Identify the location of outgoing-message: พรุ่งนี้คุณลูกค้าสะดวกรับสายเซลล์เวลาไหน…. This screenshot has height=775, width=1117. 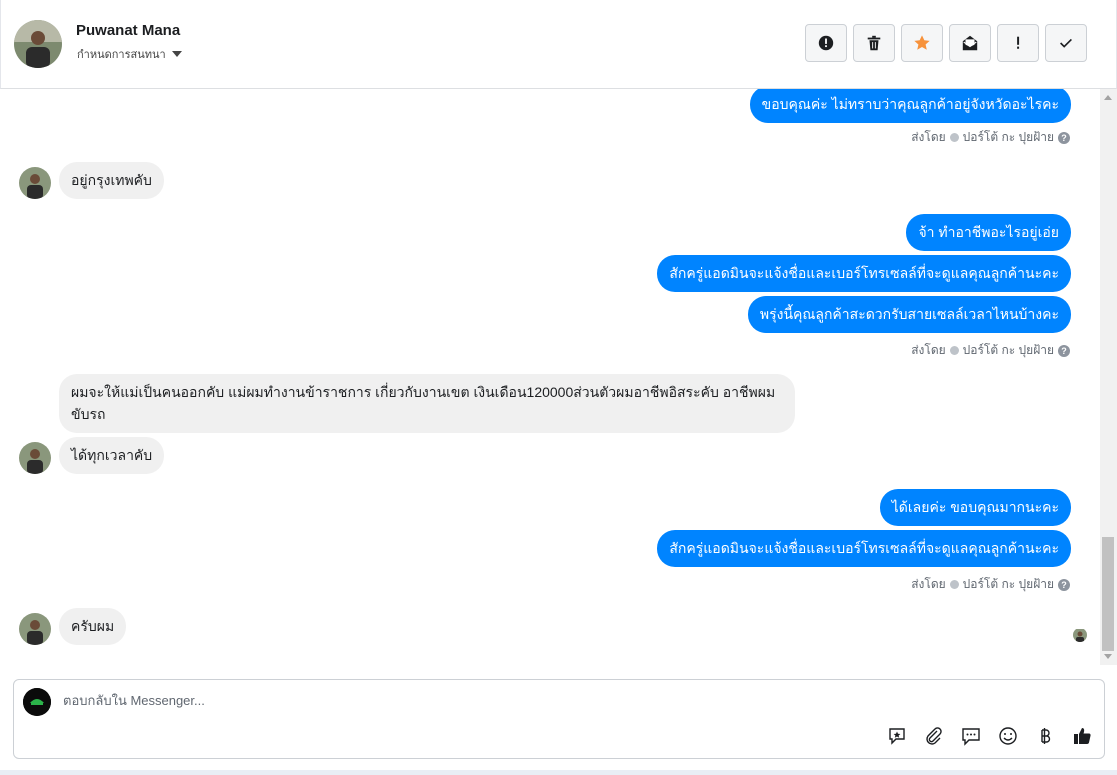
(909, 314).